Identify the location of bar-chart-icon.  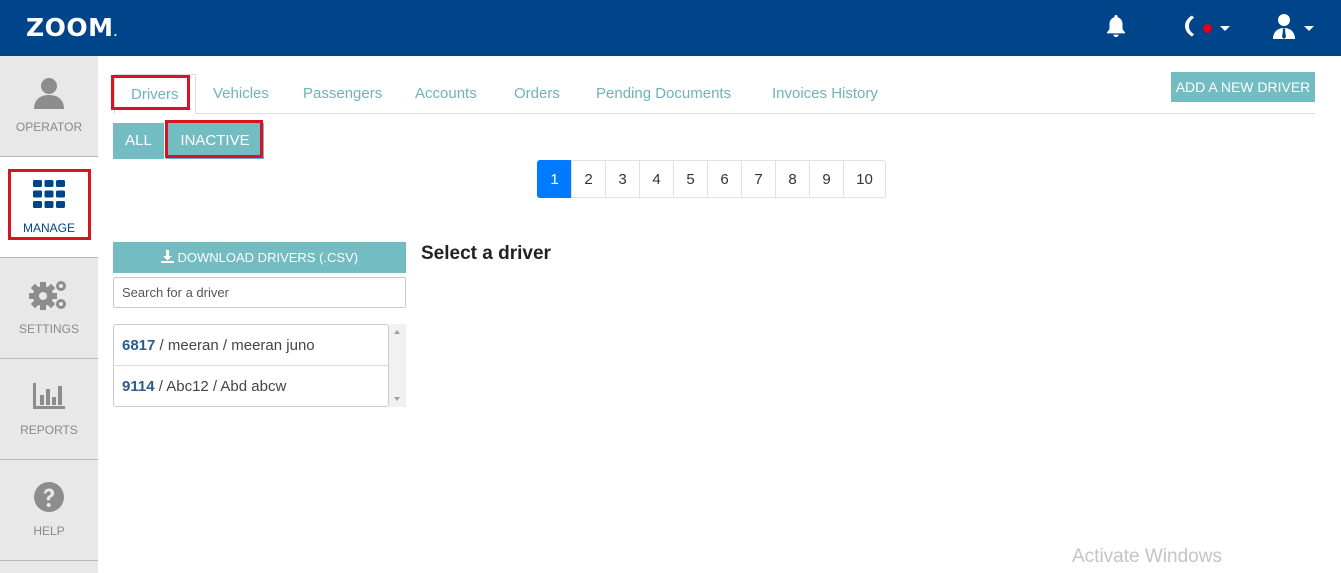
(49, 396).